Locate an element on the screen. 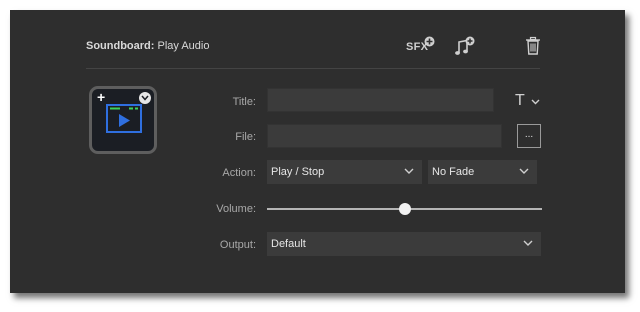  action-label: Action: is located at coordinates (239, 173).